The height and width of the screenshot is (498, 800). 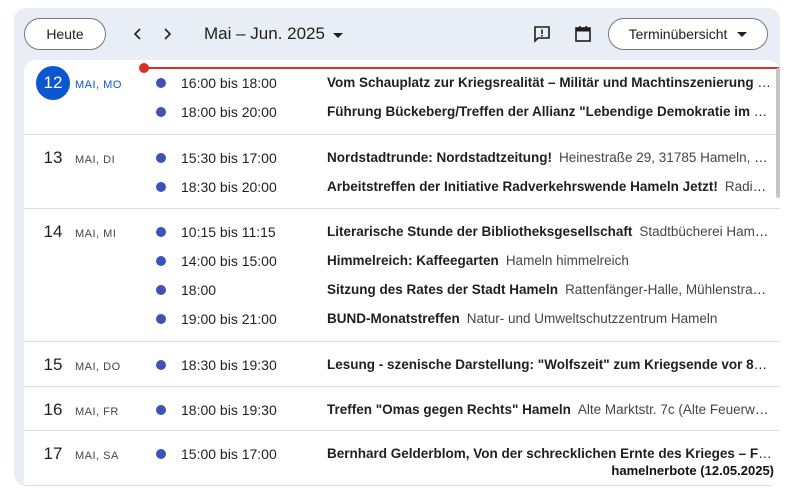 I want to click on chevron-left-icon, so click(x=137, y=34).